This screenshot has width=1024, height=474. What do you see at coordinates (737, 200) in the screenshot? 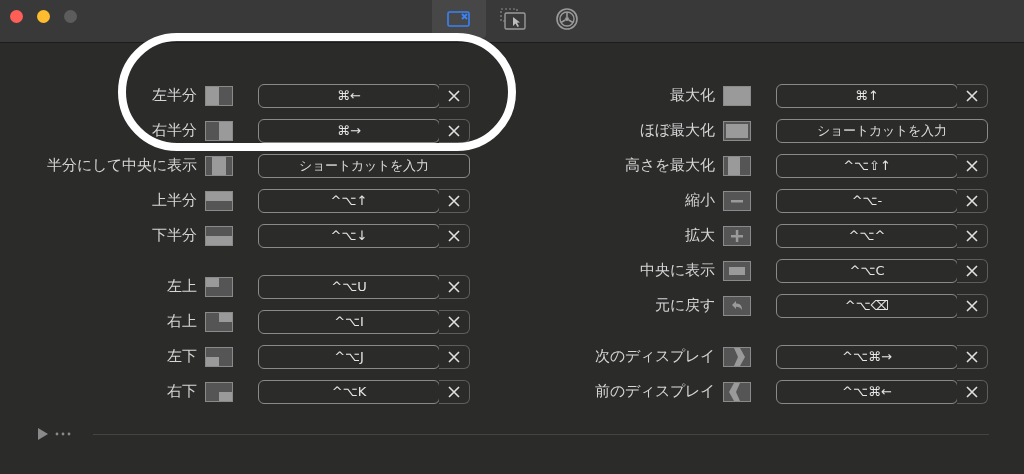
I see `smaller-icon` at bounding box center [737, 200].